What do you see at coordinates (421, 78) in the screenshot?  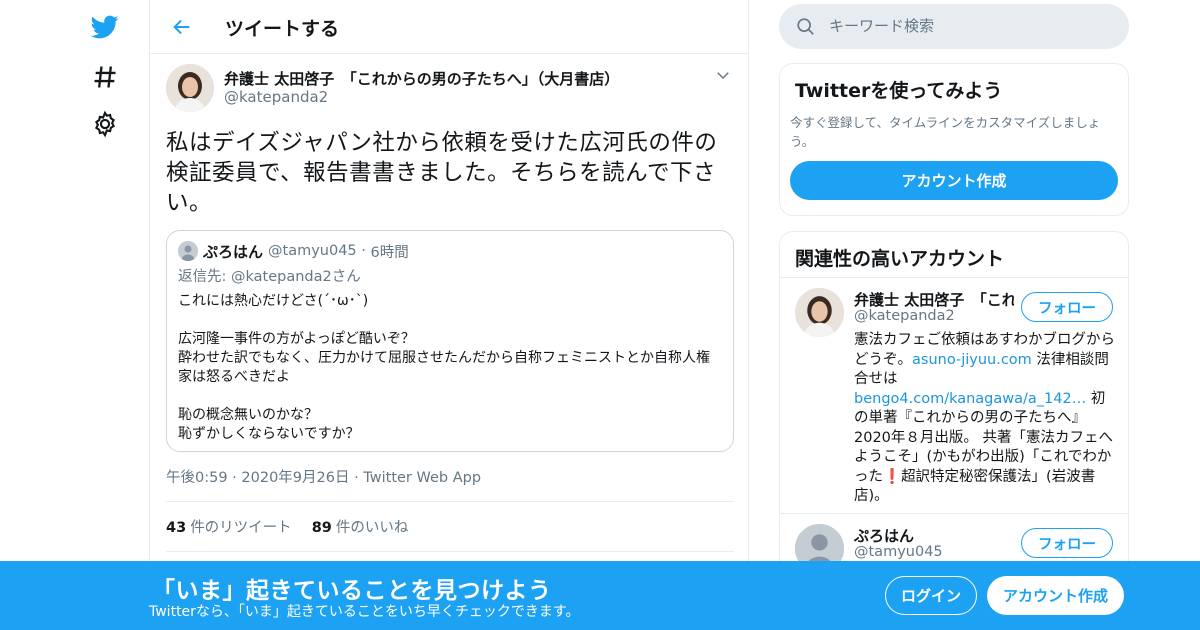 I see `author-name: 弁護士 太田啓子 「これからの男の子たちへ」（大月書店）` at bounding box center [421, 78].